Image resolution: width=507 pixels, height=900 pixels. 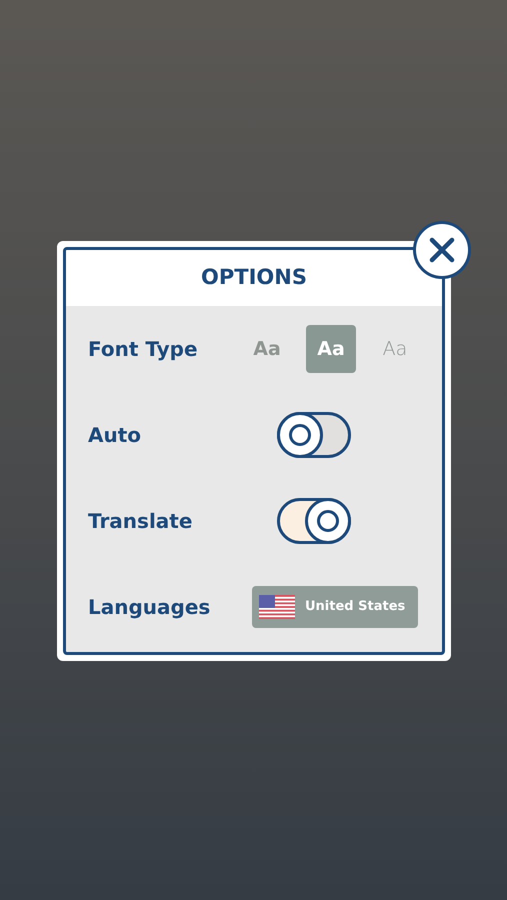 What do you see at coordinates (254, 278) in the screenshot?
I see `panel-title: OPTIONS` at bounding box center [254, 278].